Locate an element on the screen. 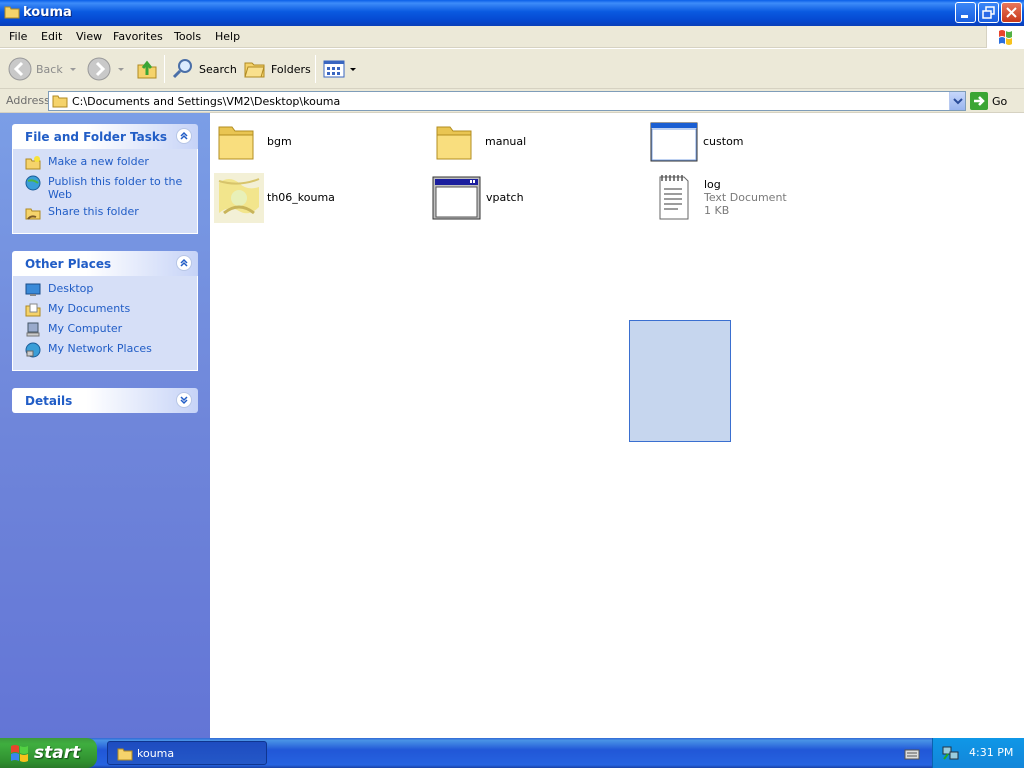  game-thumbnail-icon is located at coordinates (239, 198).